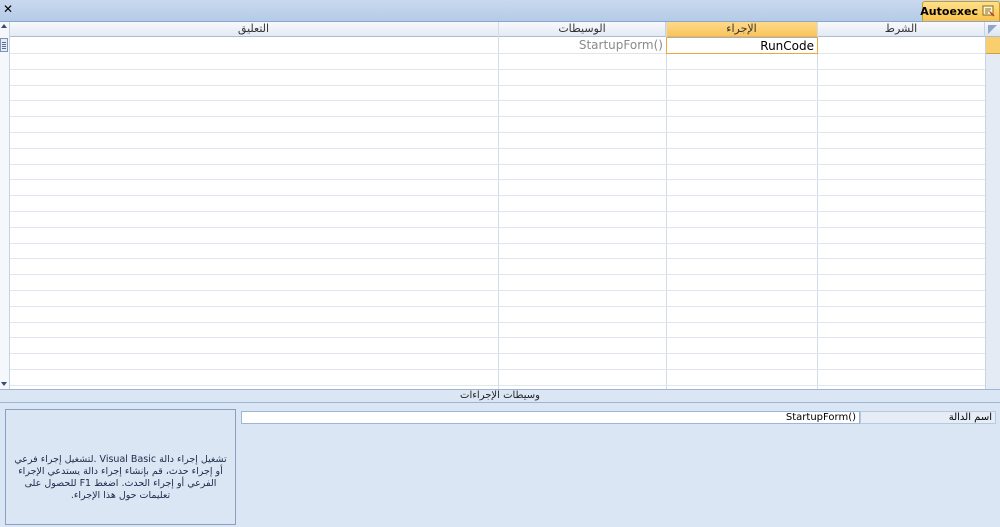 This screenshot has height=527, width=1000. I want to click on close-icon: ✕, so click(8, 9).